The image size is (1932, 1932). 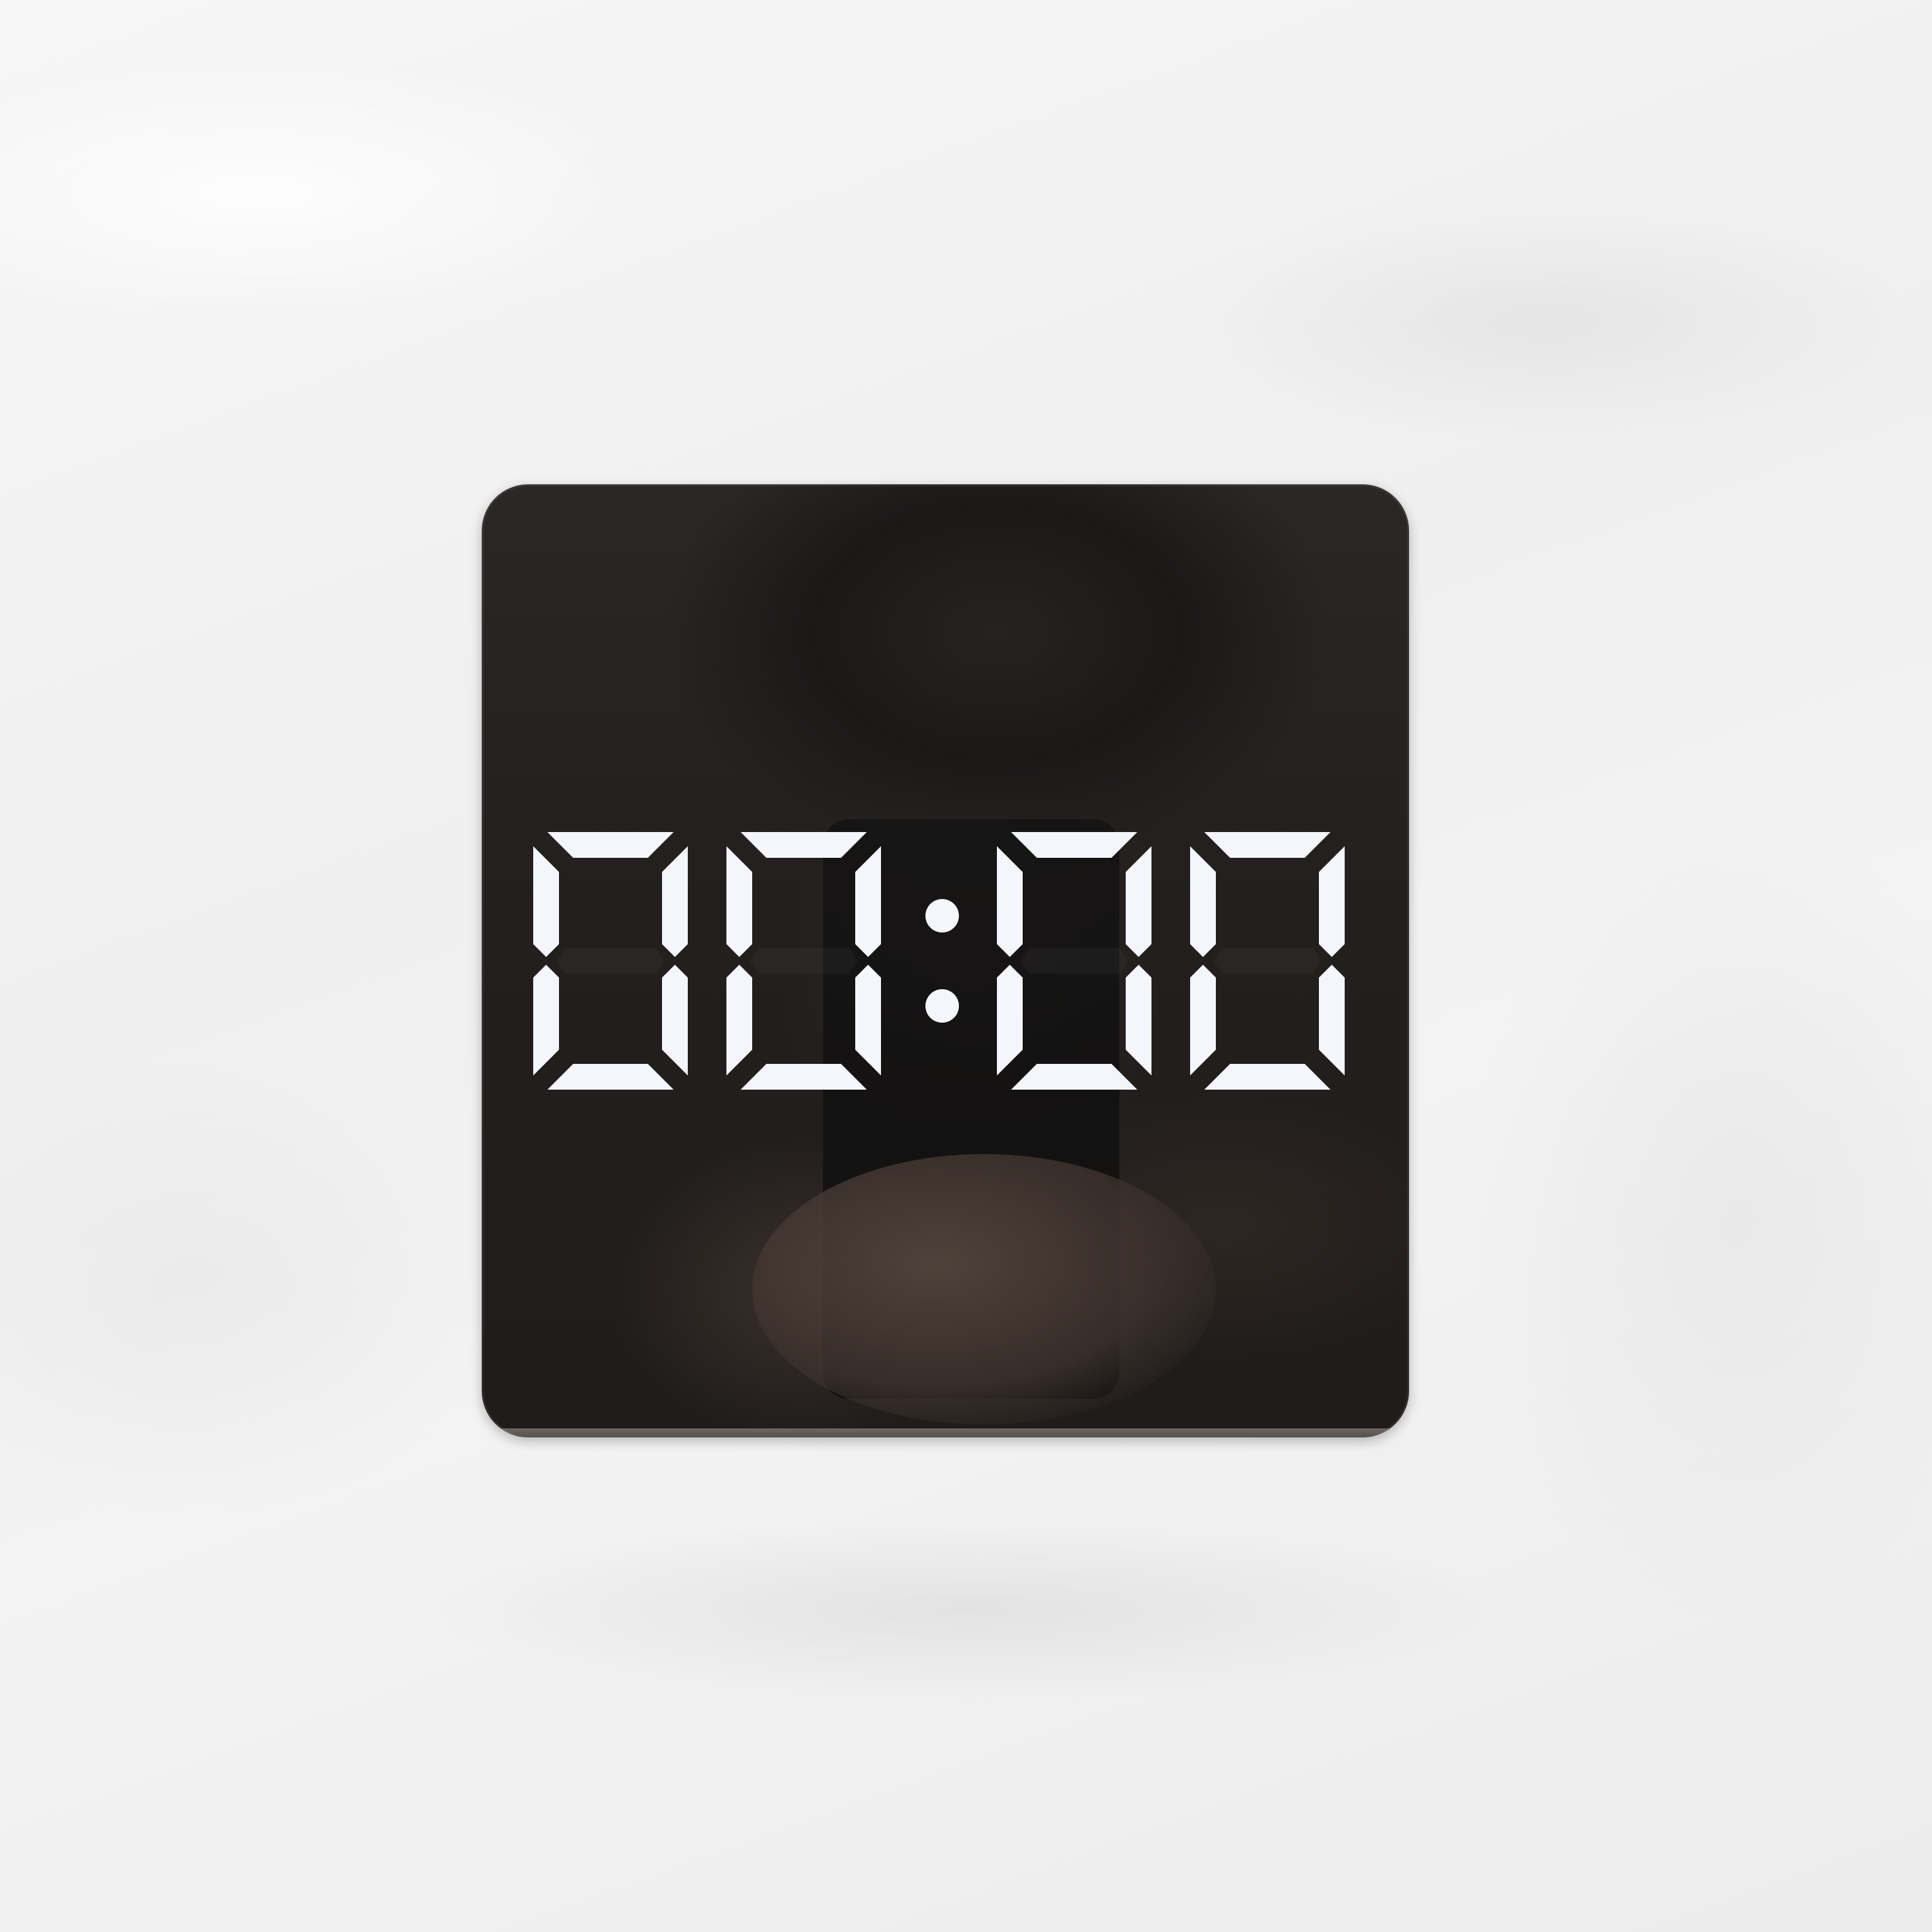 What do you see at coordinates (945, 1432) in the screenshot?
I see `clock-base-edge` at bounding box center [945, 1432].